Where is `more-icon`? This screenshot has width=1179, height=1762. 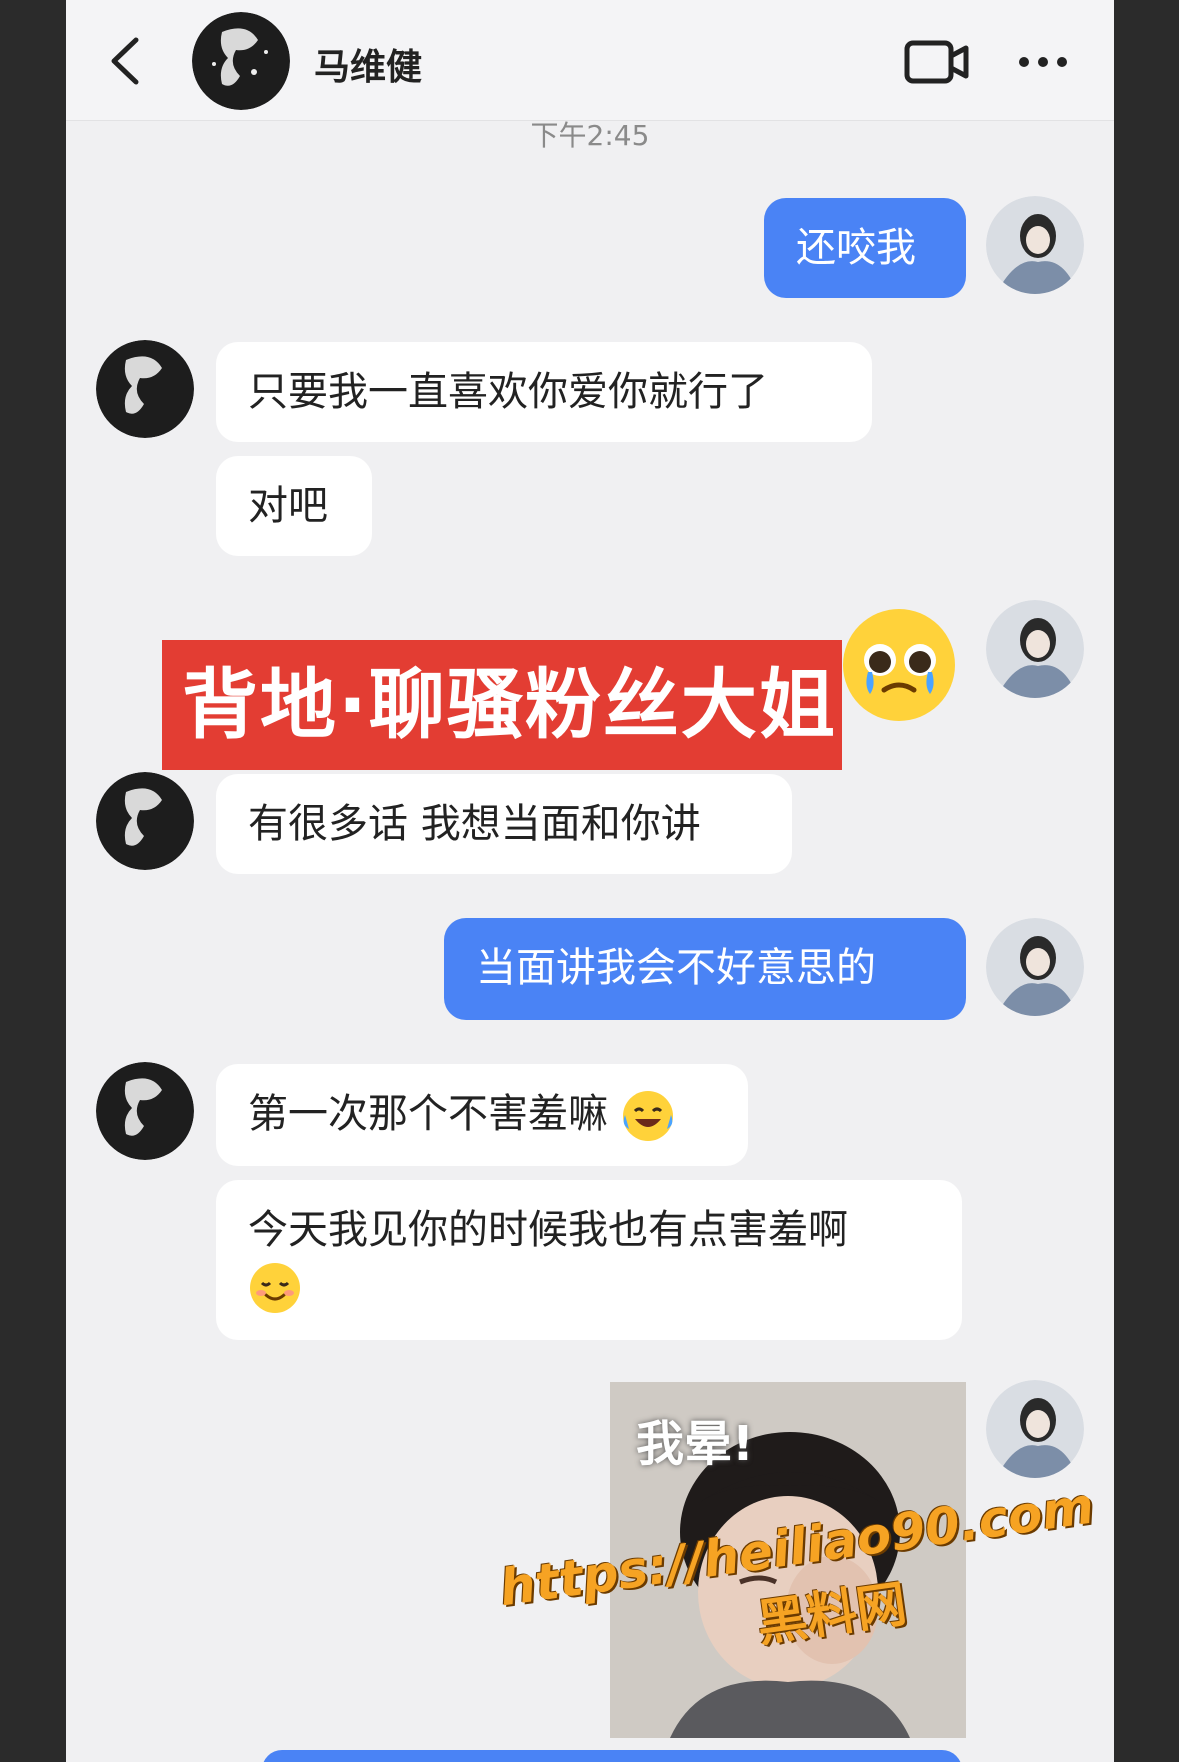
more-icon is located at coordinates (1043, 62).